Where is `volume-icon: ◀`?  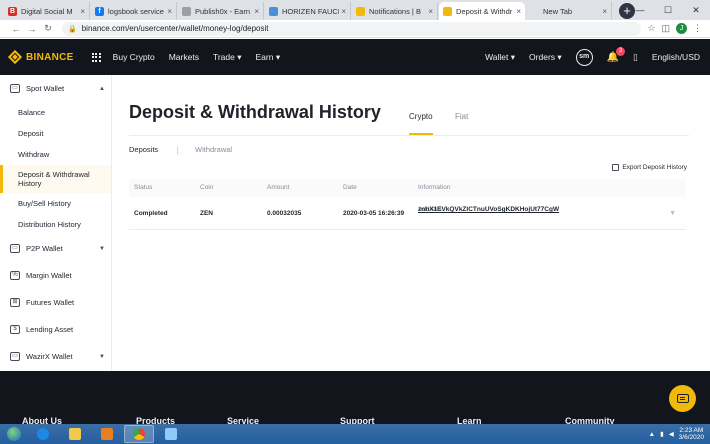
volume-icon: ◀ is located at coordinates (671, 434).